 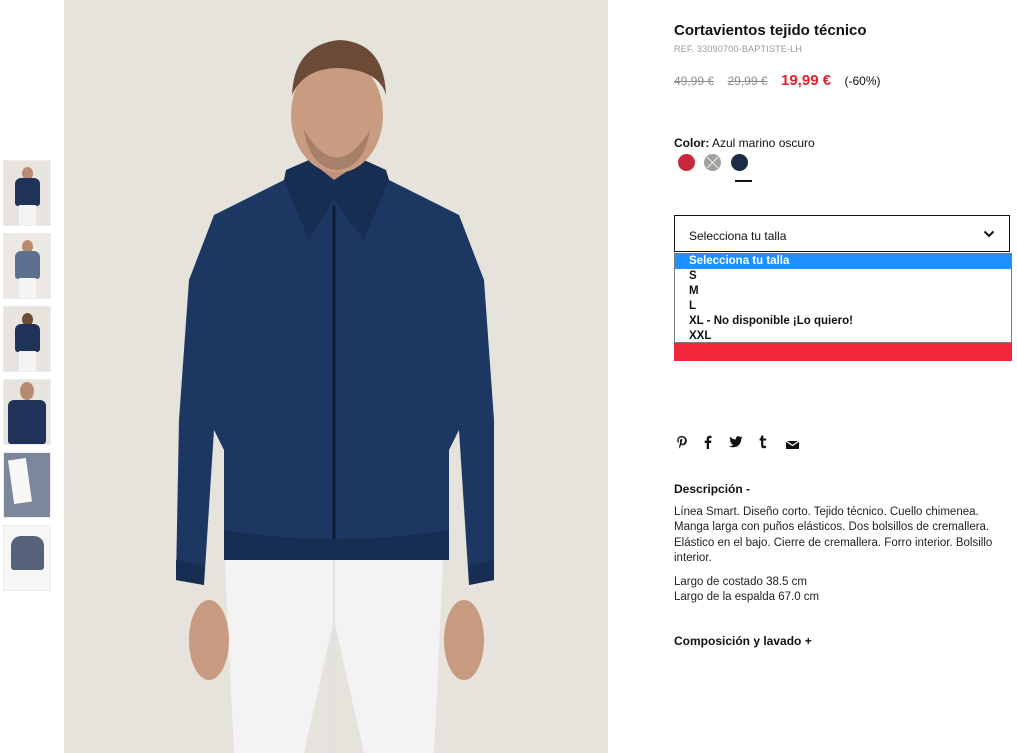 What do you see at coordinates (770, 30) in the screenshot?
I see `product-title: Cortavientos tejido técnico` at bounding box center [770, 30].